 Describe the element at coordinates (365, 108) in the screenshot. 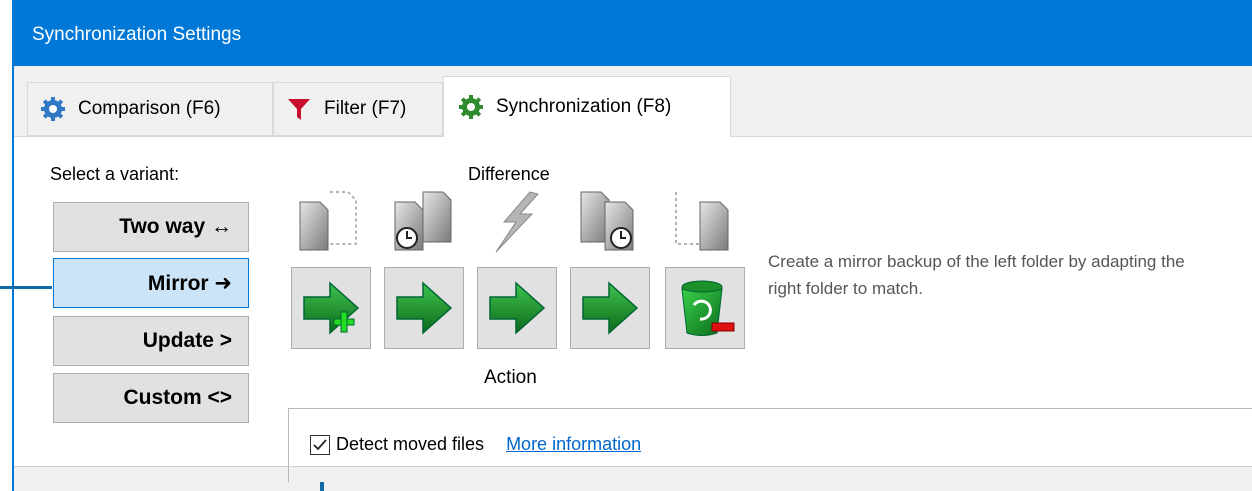

I see `tab-filter-label: Filter (F7)` at that location.